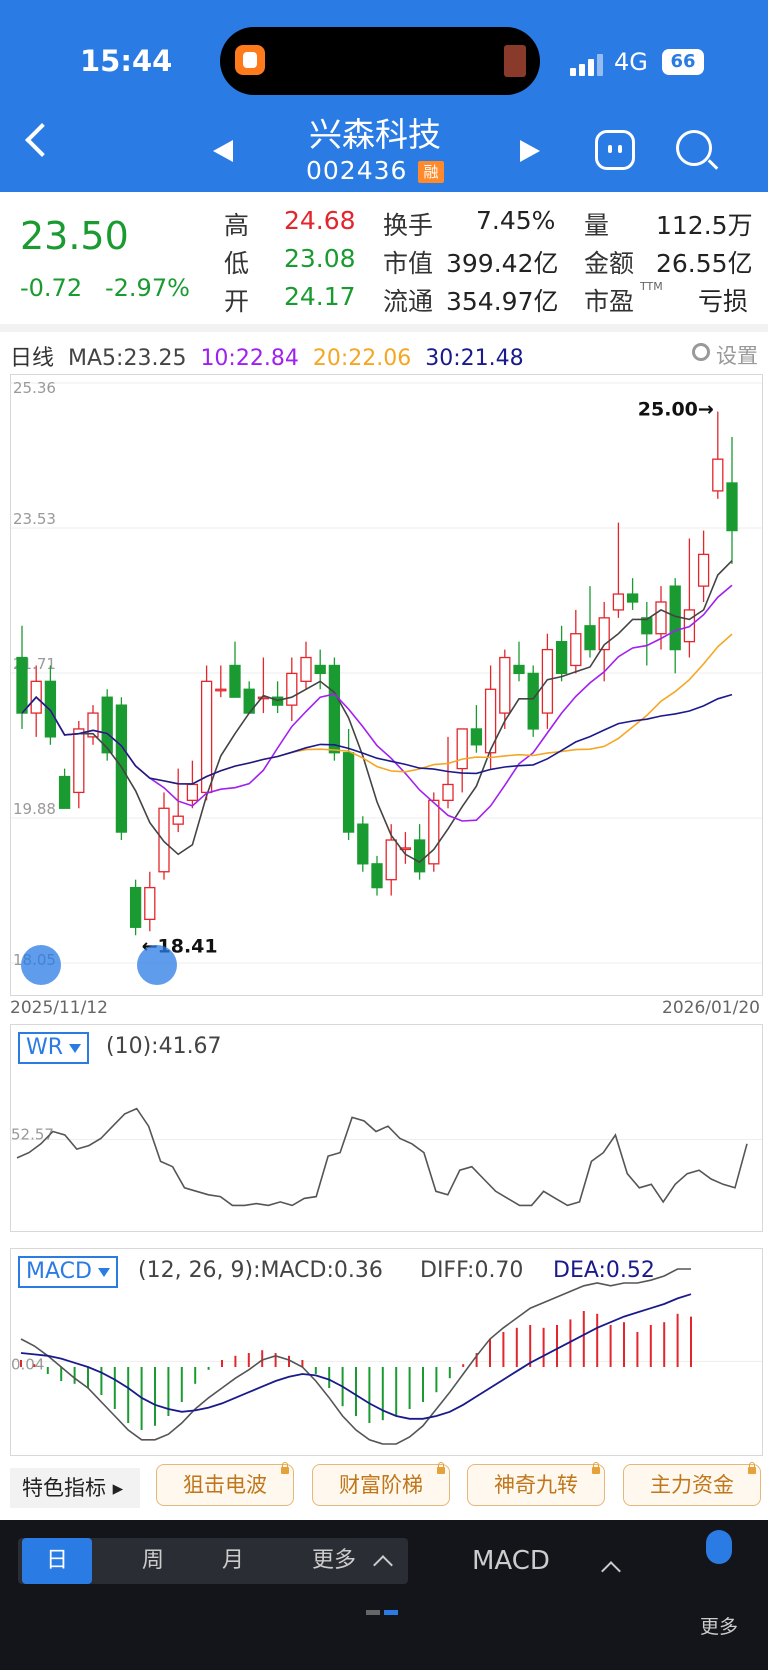 The height and width of the screenshot is (1670, 768). Describe the element at coordinates (474, 358) in the screenshot. I see `ma30-label: 30:21.48` at that location.